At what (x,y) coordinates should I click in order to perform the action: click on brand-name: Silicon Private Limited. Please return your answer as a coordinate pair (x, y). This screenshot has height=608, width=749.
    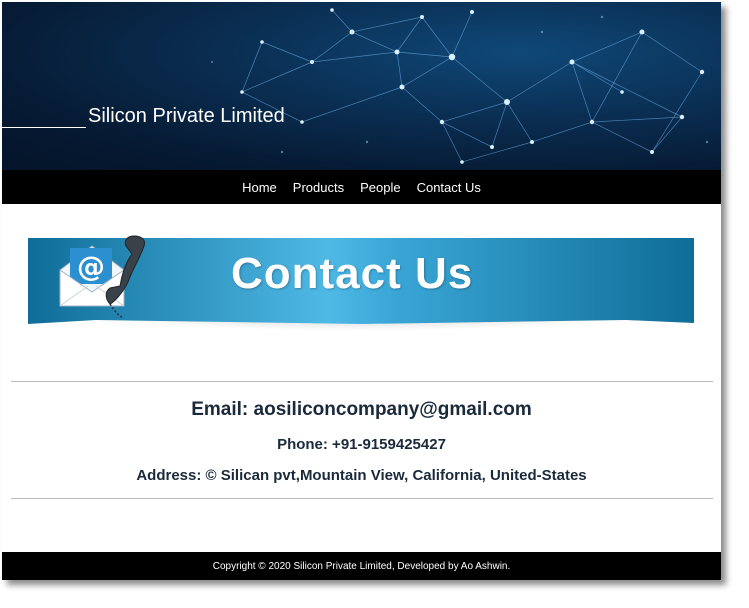
    Looking at the image, I should click on (186, 116).